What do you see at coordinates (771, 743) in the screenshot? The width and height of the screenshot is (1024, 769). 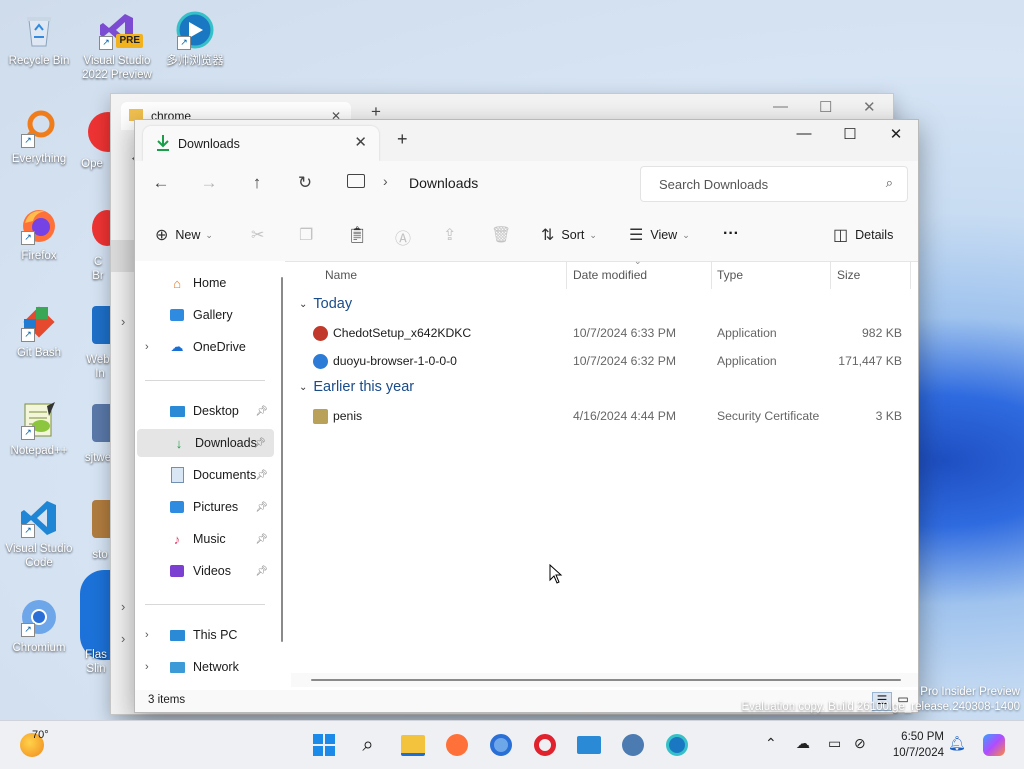 I see `show-hidden-icons-icon: ⌃` at bounding box center [771, 743].